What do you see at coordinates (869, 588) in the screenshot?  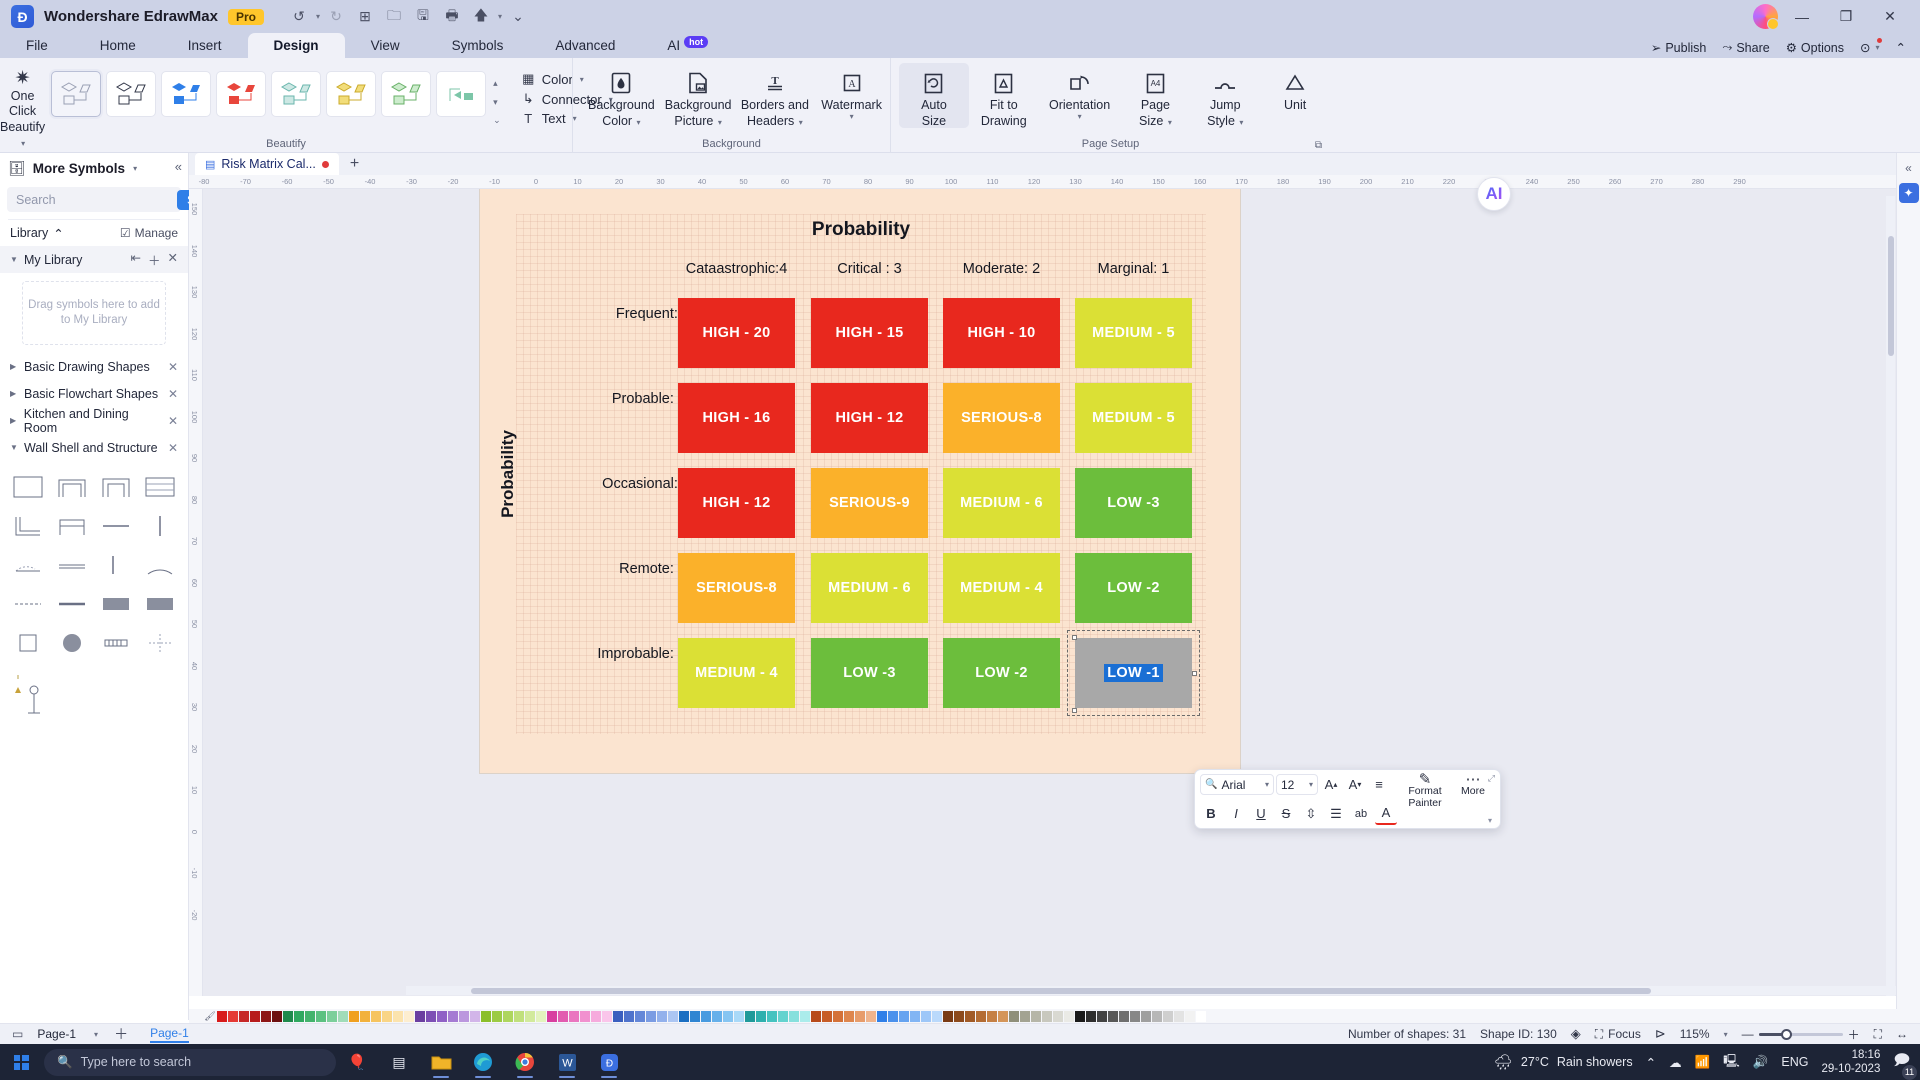 I see `matrix-cell: MEDIUM - 6` at bounding box center [869, 588].